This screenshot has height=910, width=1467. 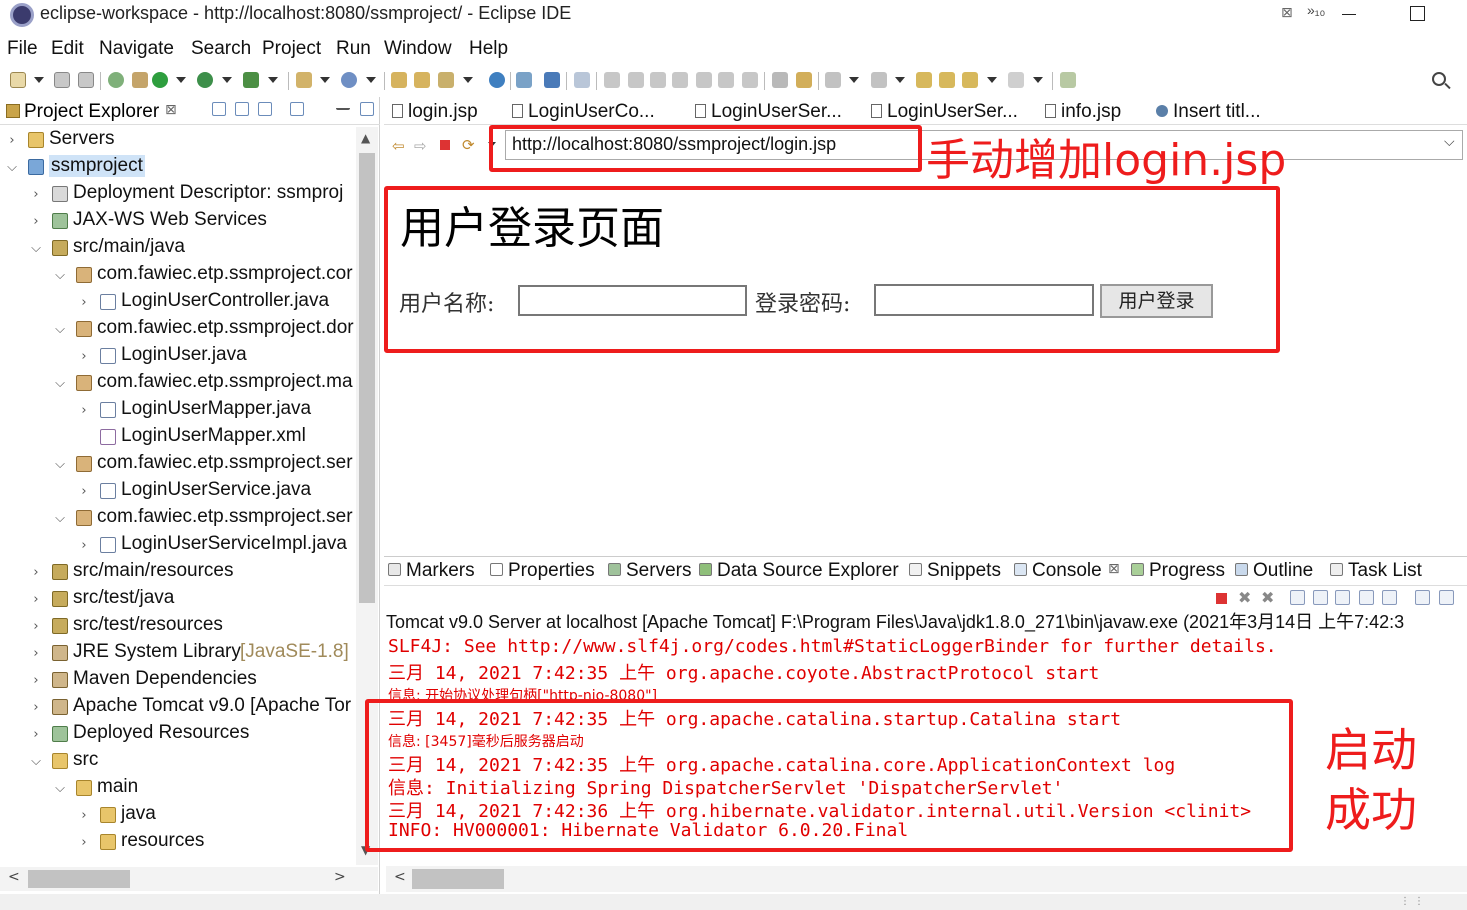 I want to click on console-tool-icon, so click(x=552, y=80).